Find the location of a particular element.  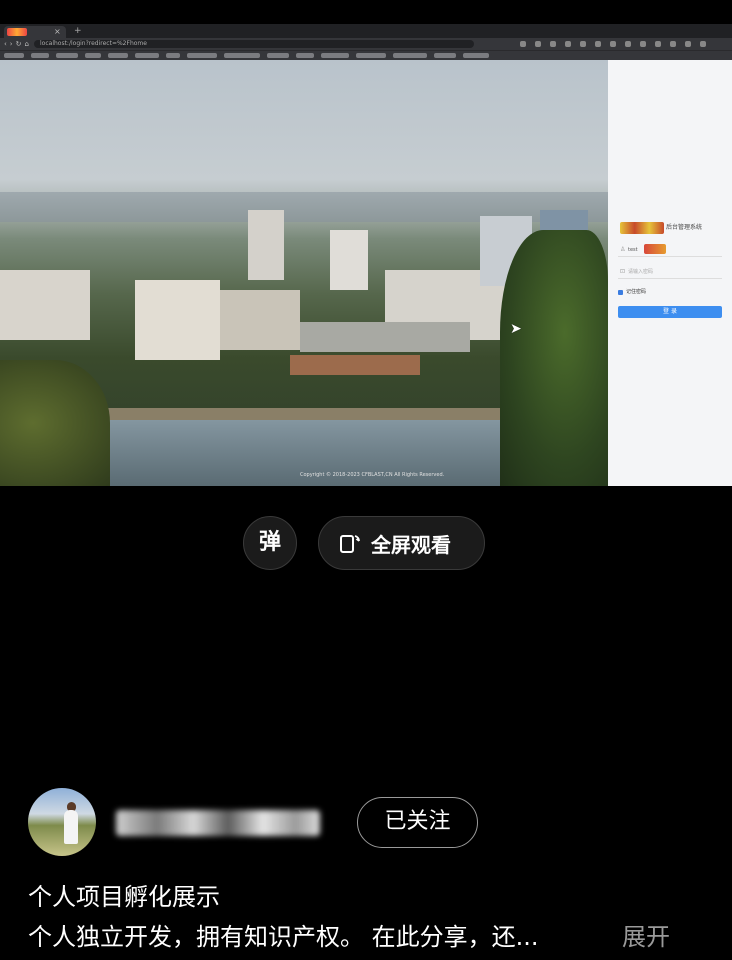

password-placeholder: 请输入密码 is located at coordinates (641, 272).